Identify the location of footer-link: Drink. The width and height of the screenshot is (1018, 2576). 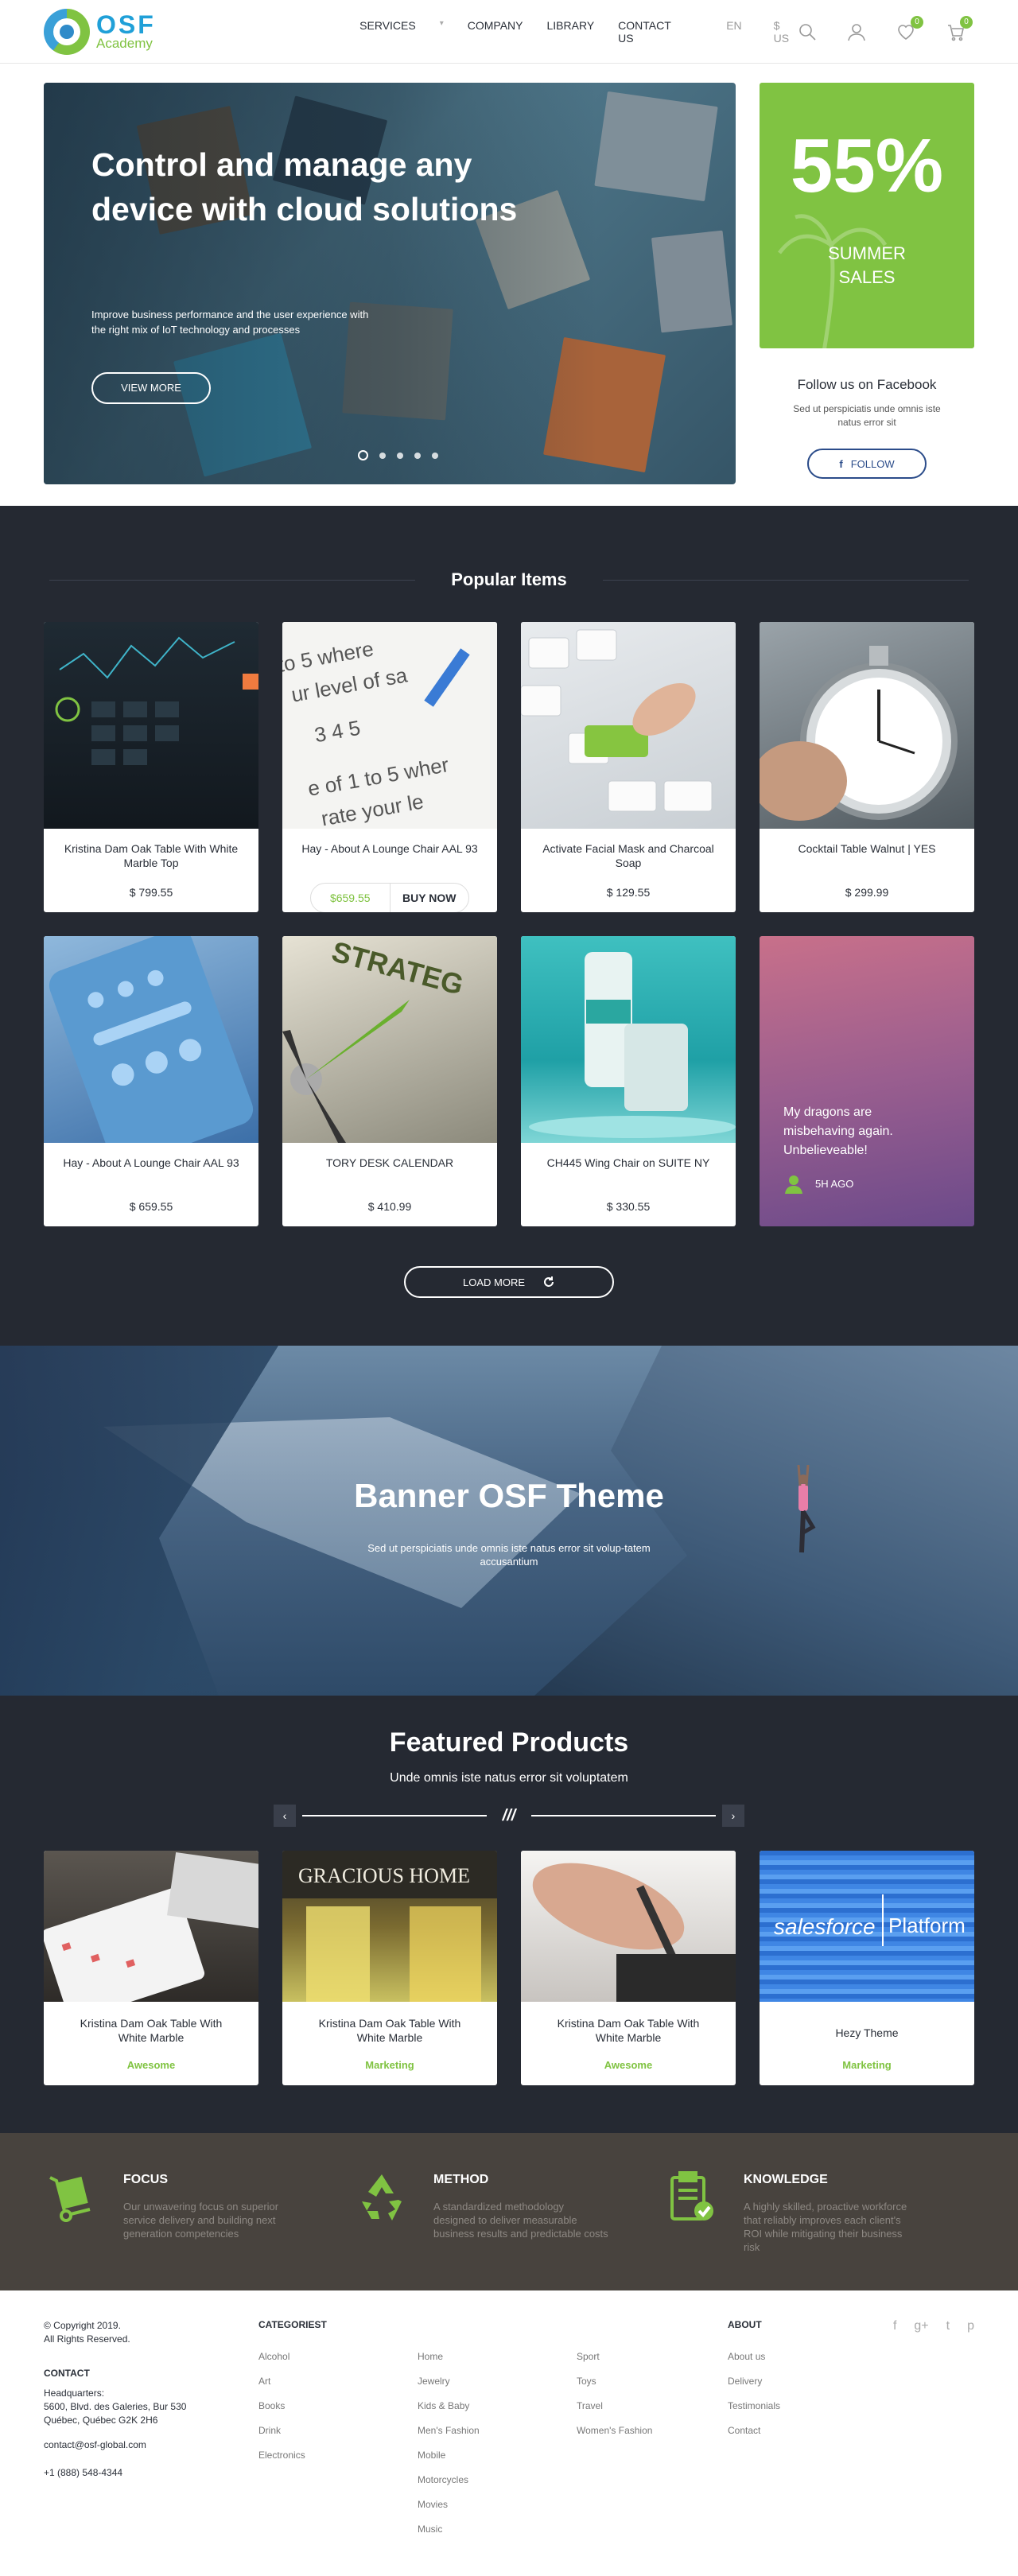
(338, 2431).